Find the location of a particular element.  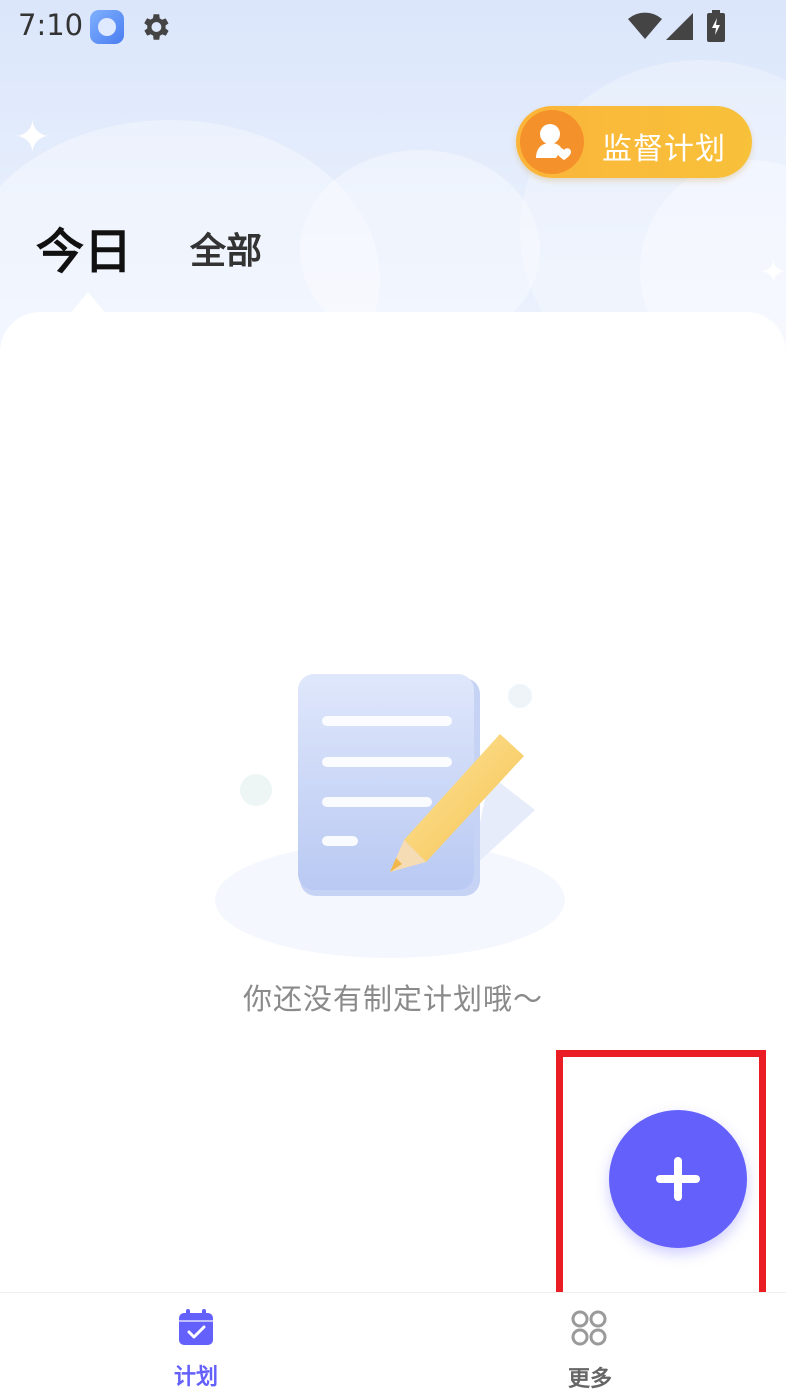

status-bar: 7:10 is located at coordinates (393, 27).